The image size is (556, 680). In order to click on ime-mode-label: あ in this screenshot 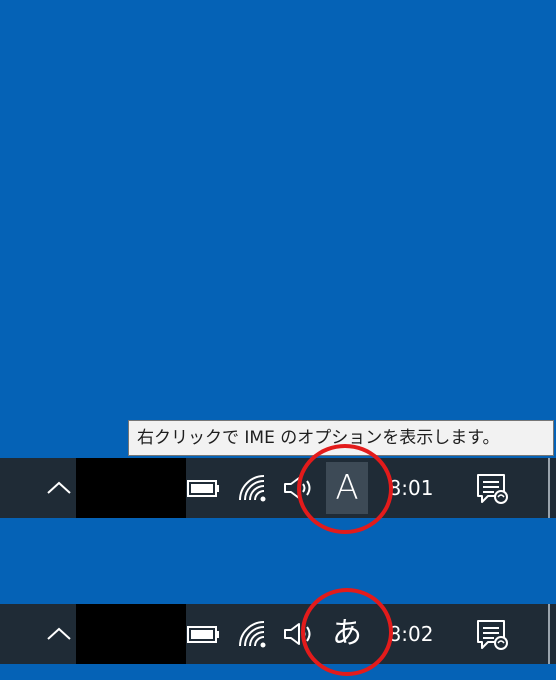, I will do `click(347, 633)`.